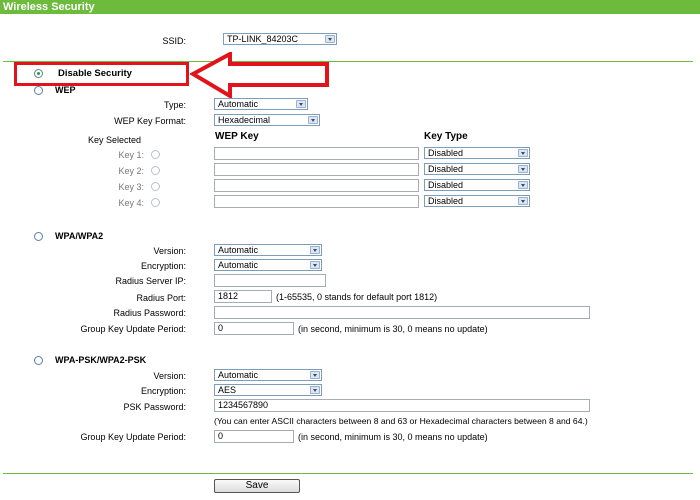 This screenshot has height=500, width=700. What do you see at coordinates (446, 153) in the screenshot?
I see `key1-type-value: Disabled` at bounding box center [446, 153].